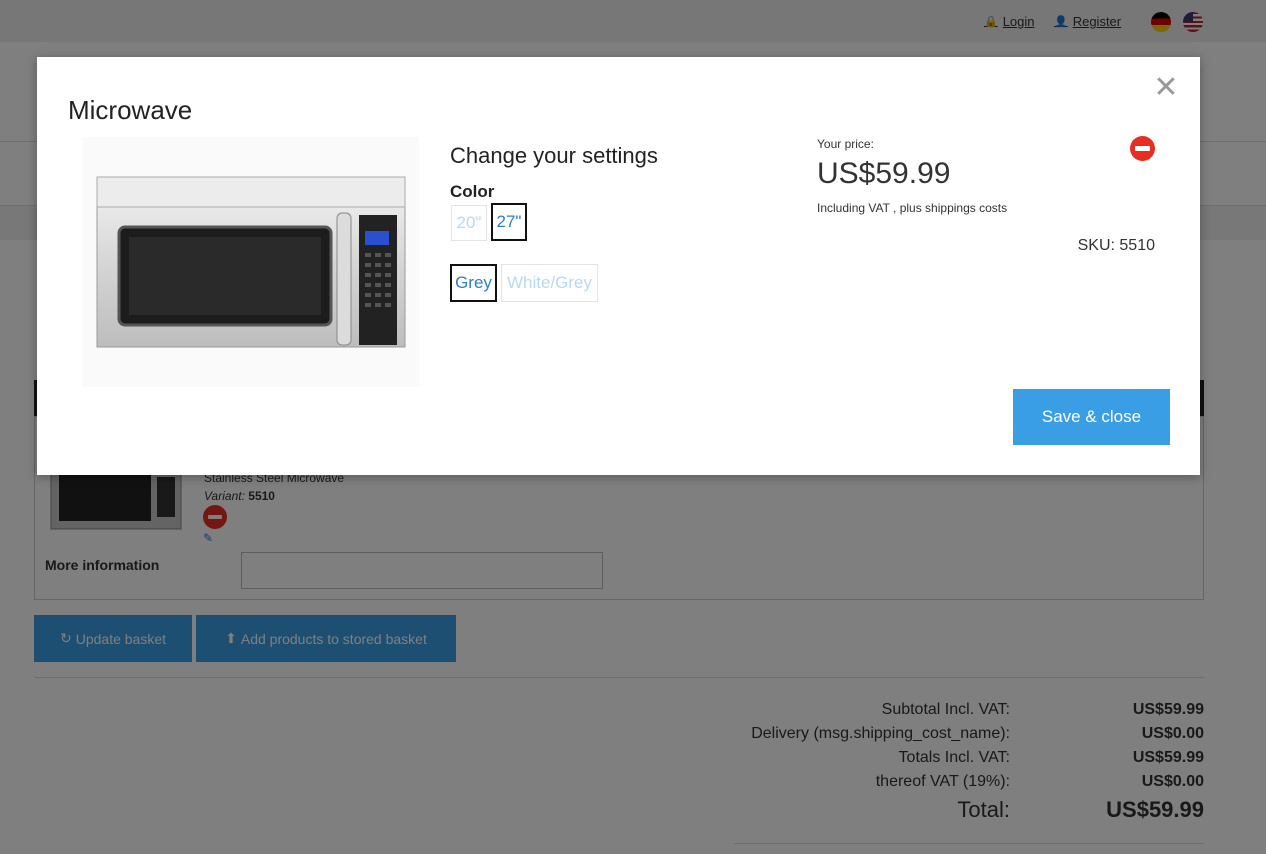 The width and height of the screenshot is (1266, 854). I want to click on modal-title: Microwave, so click(130, 110).